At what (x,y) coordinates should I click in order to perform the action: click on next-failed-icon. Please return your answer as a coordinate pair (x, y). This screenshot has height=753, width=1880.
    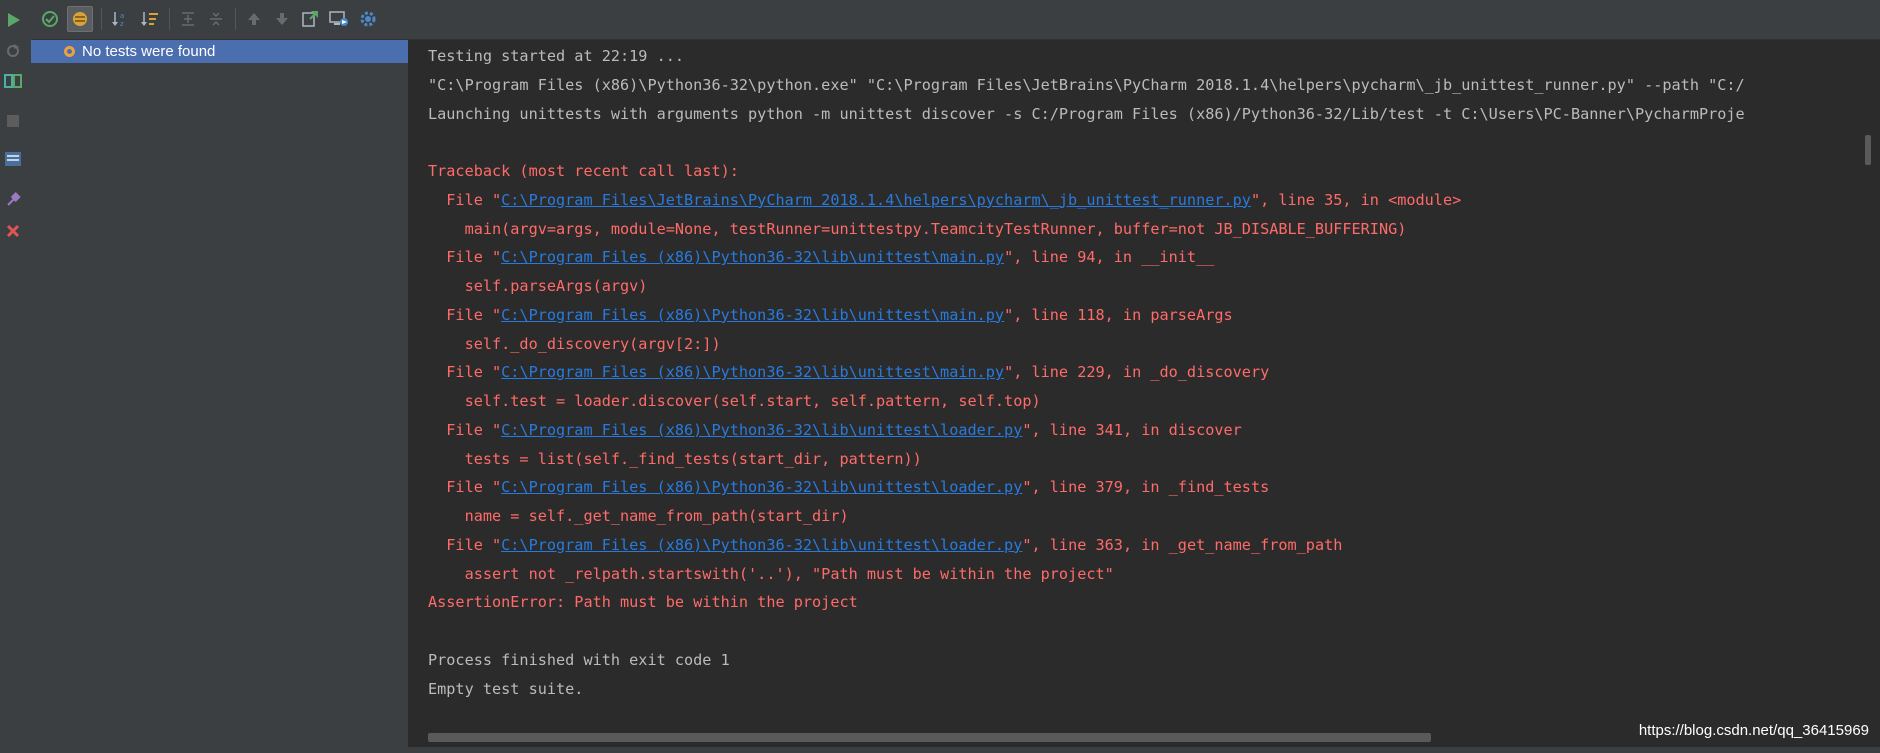
    Looking at the image, I should click on (282, 19).